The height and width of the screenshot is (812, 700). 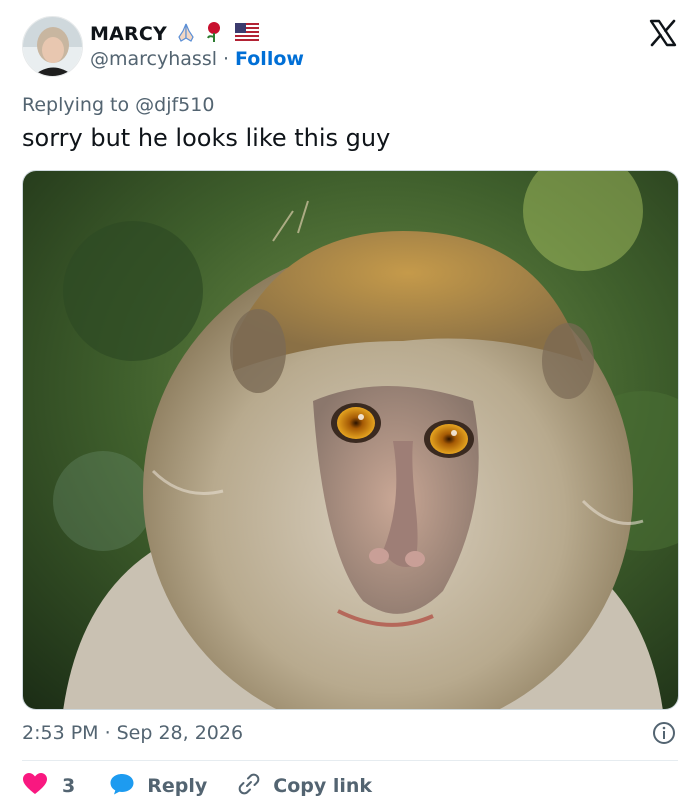 What do you see at coordinates (177, 786) in the screenshot?
I see `reply-label: Reply` at bounding box center [177, 786].